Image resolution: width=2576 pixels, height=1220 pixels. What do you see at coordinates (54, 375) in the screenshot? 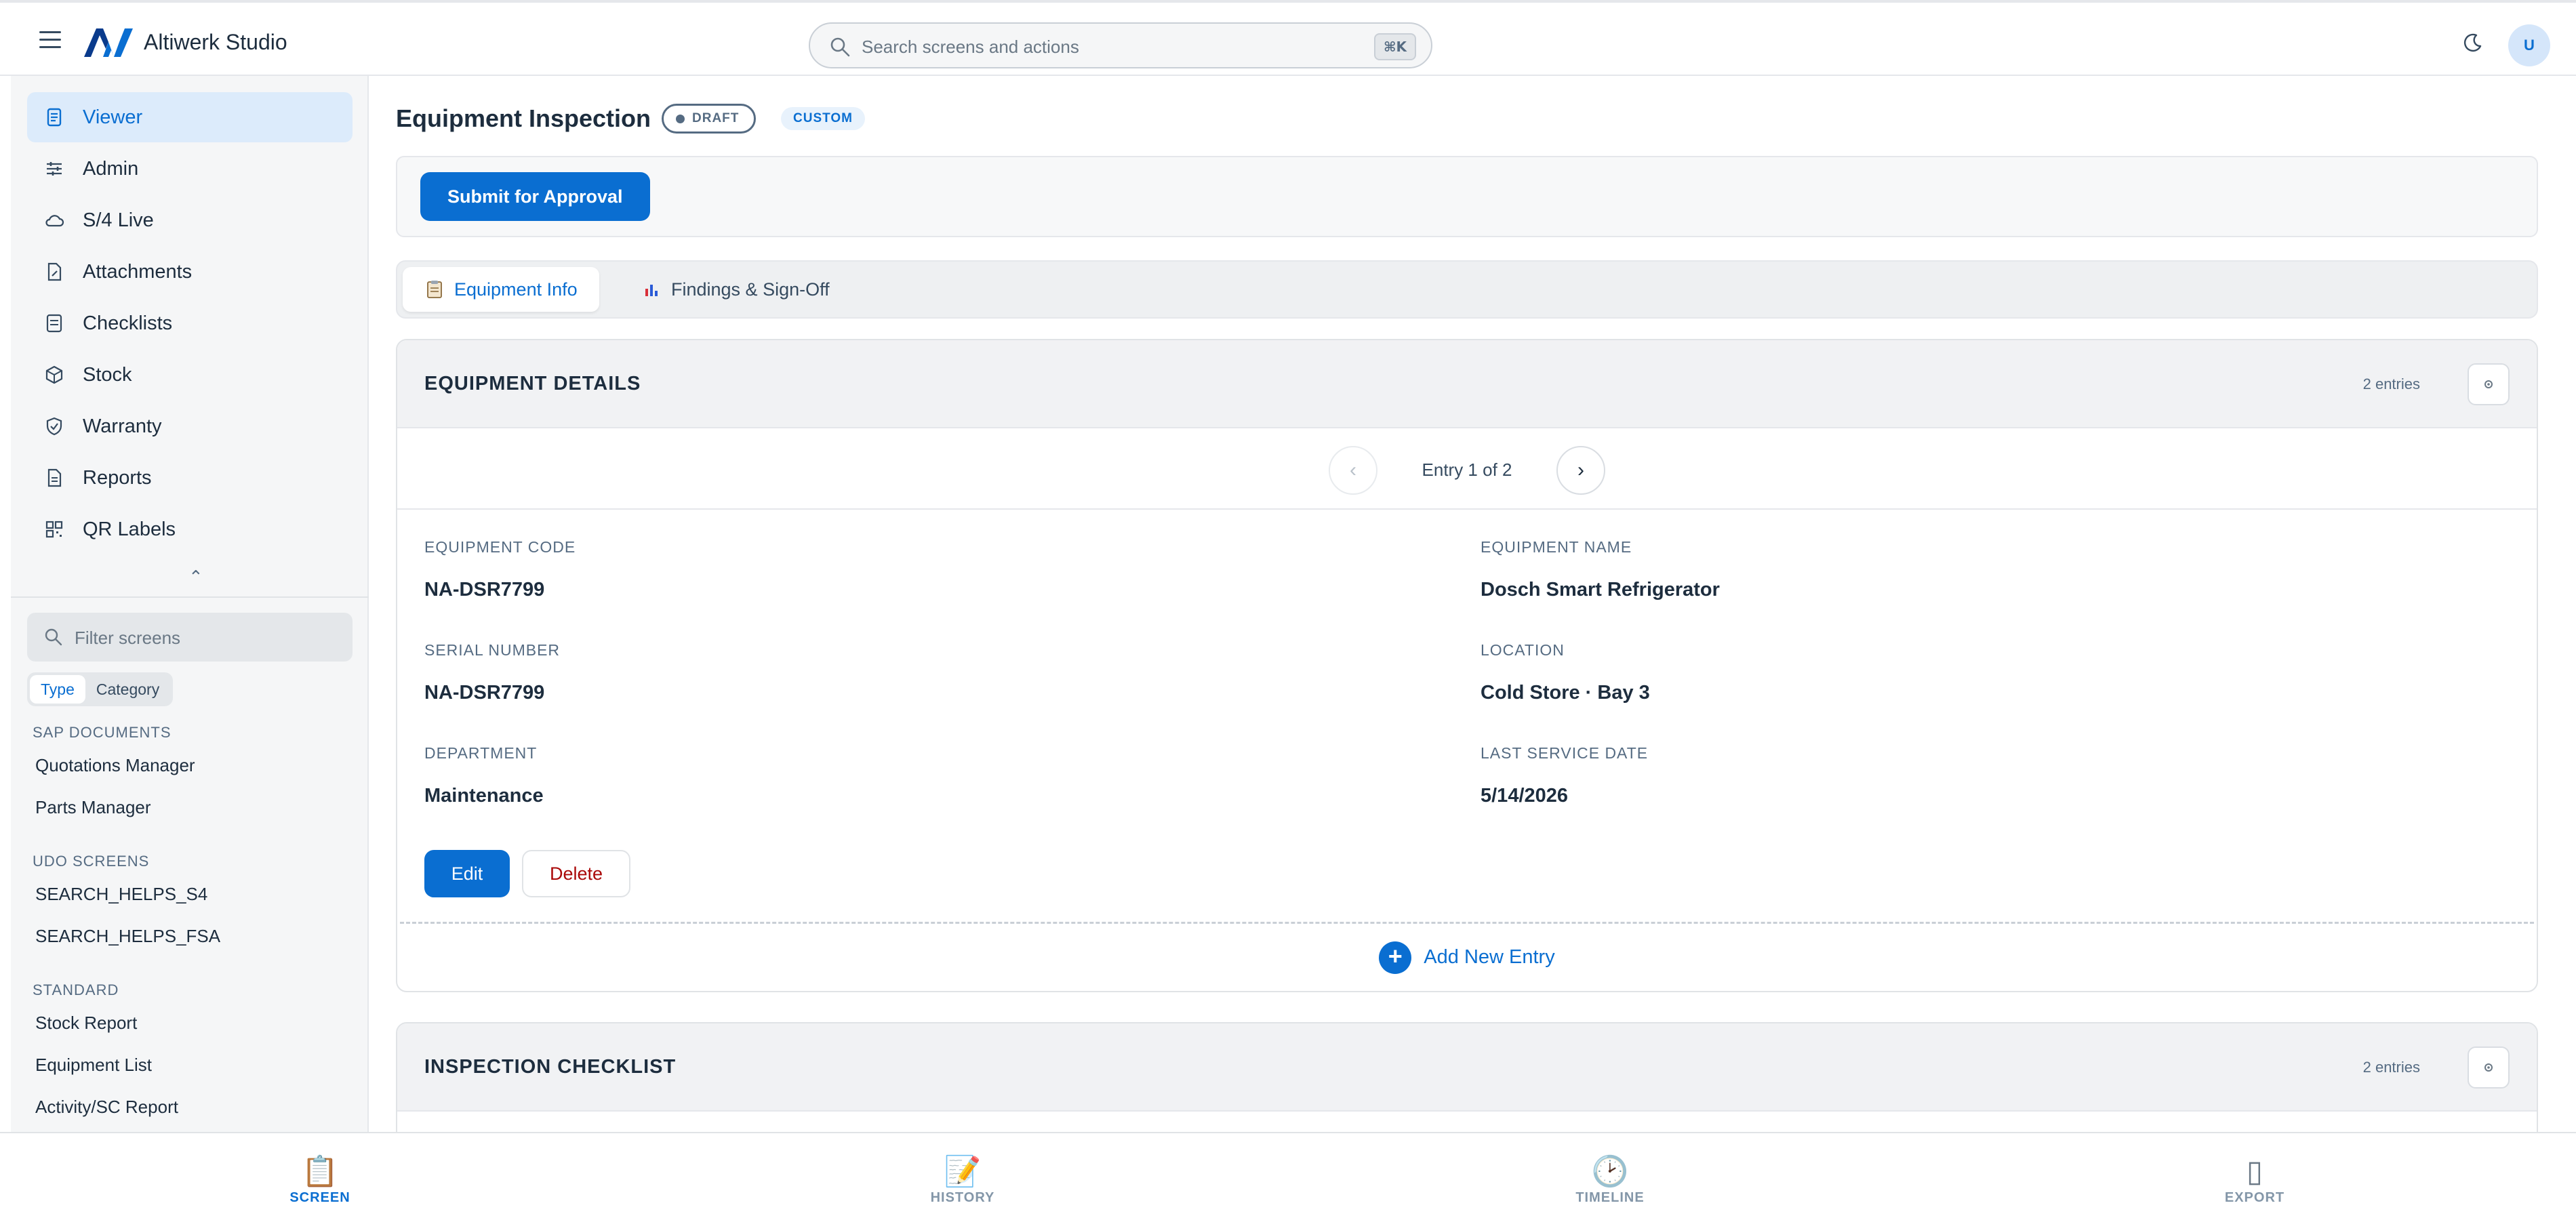
I see `box-icon` at bounding box center [54, 375].